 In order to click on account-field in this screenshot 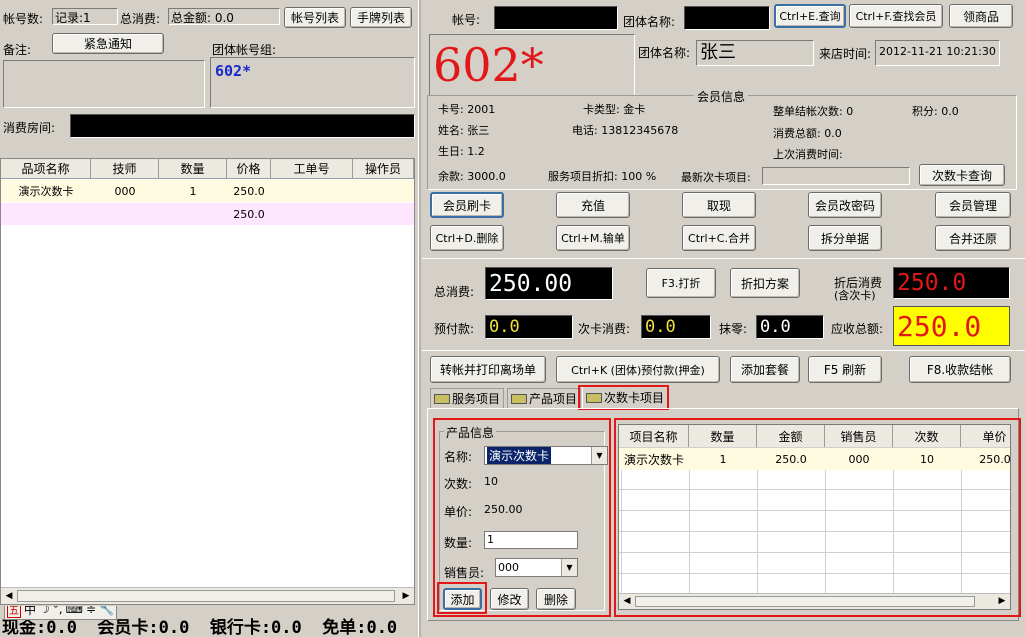, I will do `click(556, 18)`.